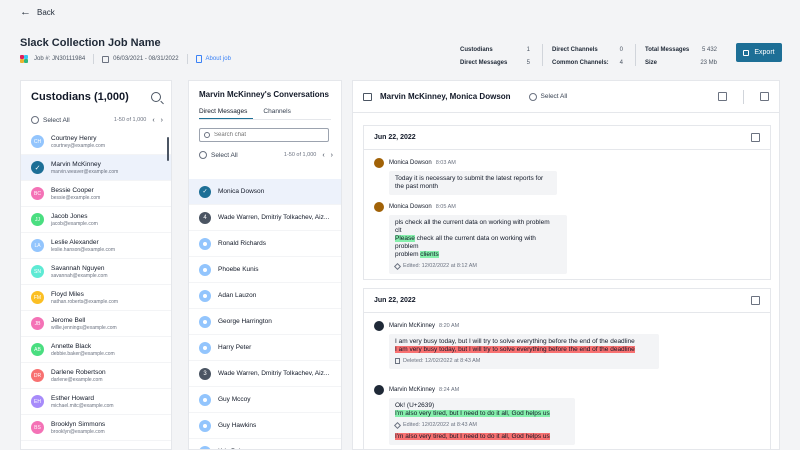  What do you see at coordinates (265, 400) in the screenshot?
I see `conversation-item: Guy Mccoy` at bounding box center [265, 400].